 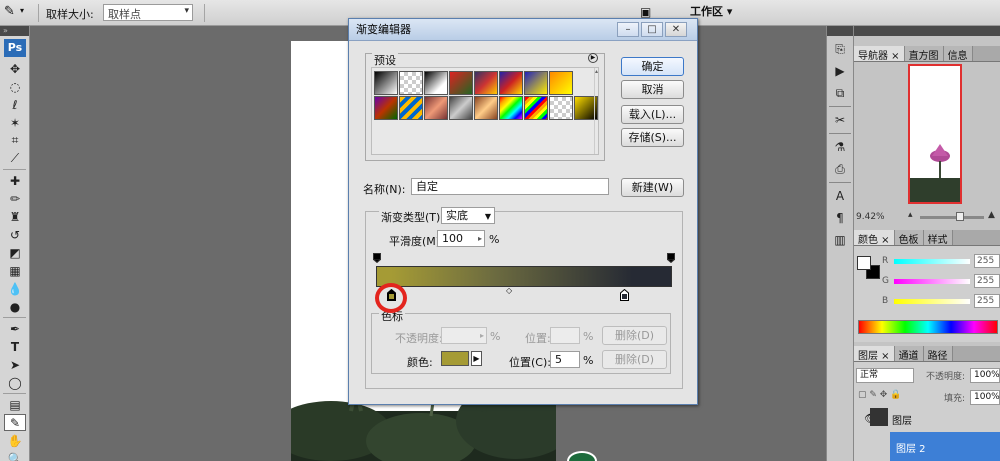 What do you see at coordinates (565, 359) in the screenshot?
I see `color-location-input: 5` at bounding box center [565, 359].